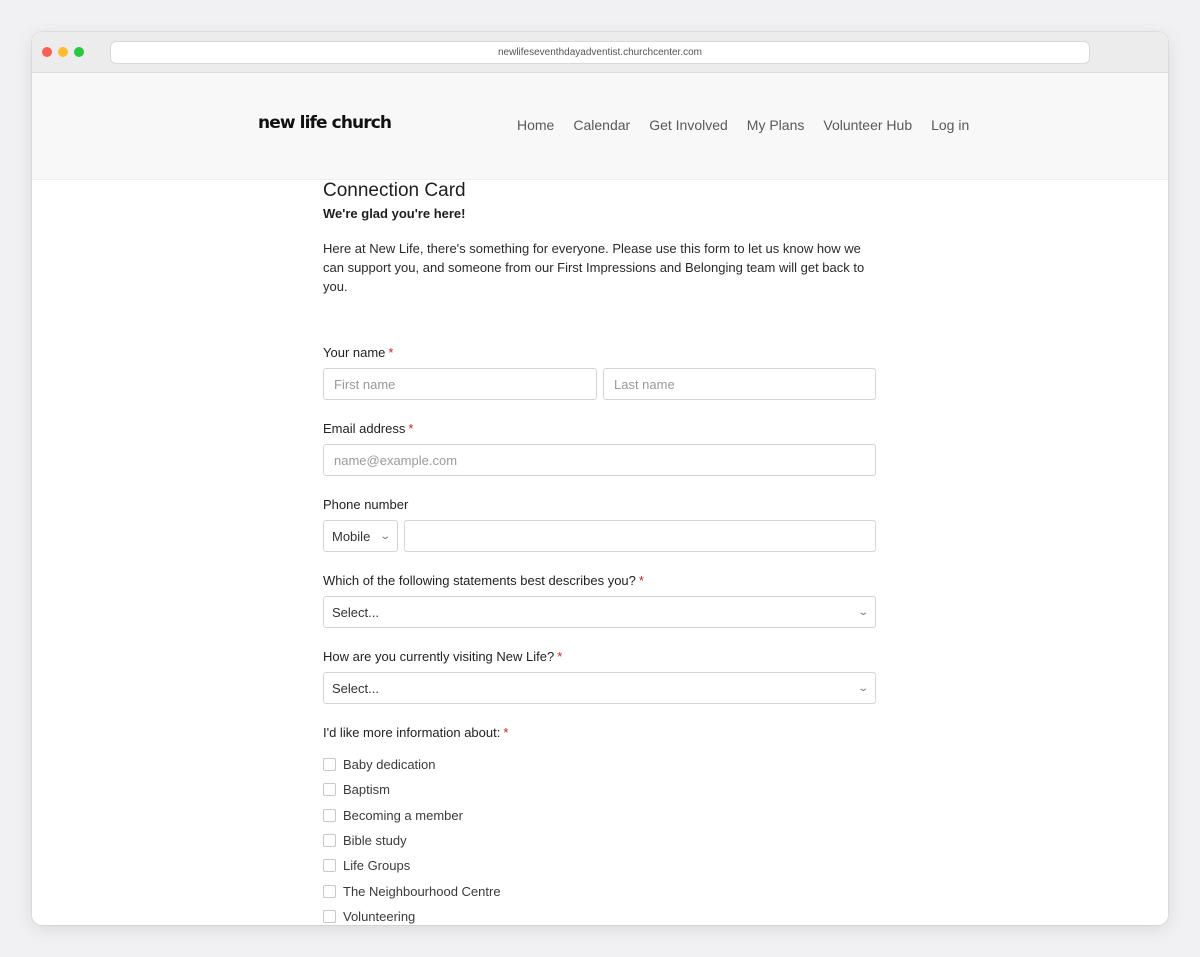 This screenshot has height=957, width=1200. I want to click on checkbox-option: Life Groups, so click(599, 865).